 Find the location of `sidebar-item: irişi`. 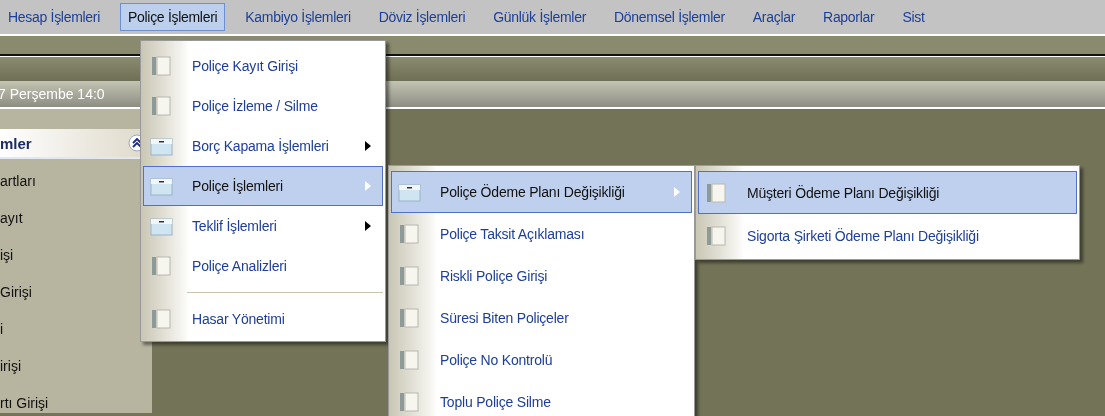

sidebar-item: irişi is located at coordinates (76, 367).